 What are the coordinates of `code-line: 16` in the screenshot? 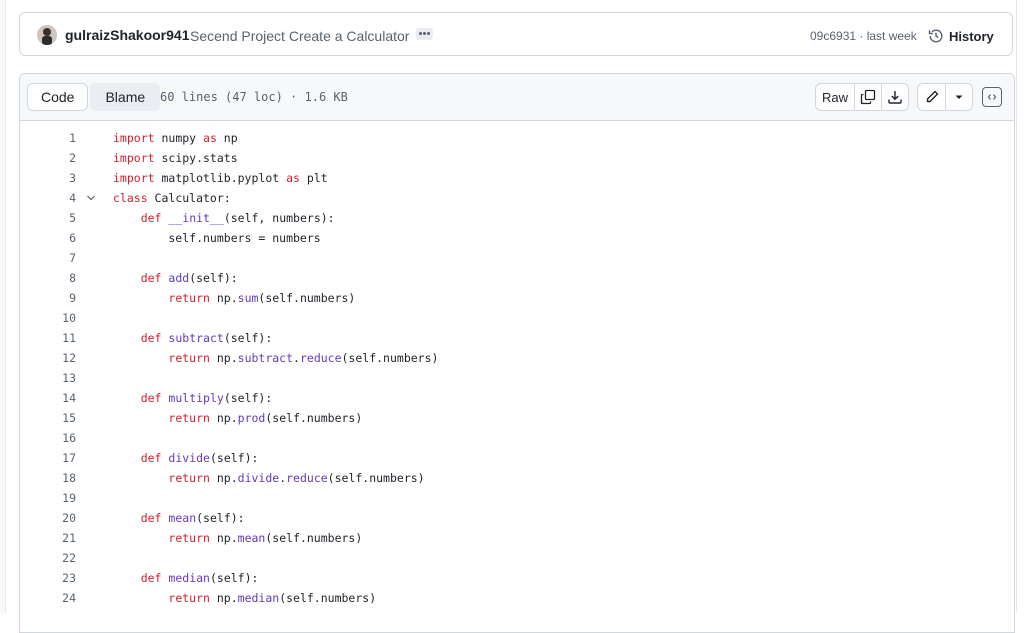 It's located at (517, 438).